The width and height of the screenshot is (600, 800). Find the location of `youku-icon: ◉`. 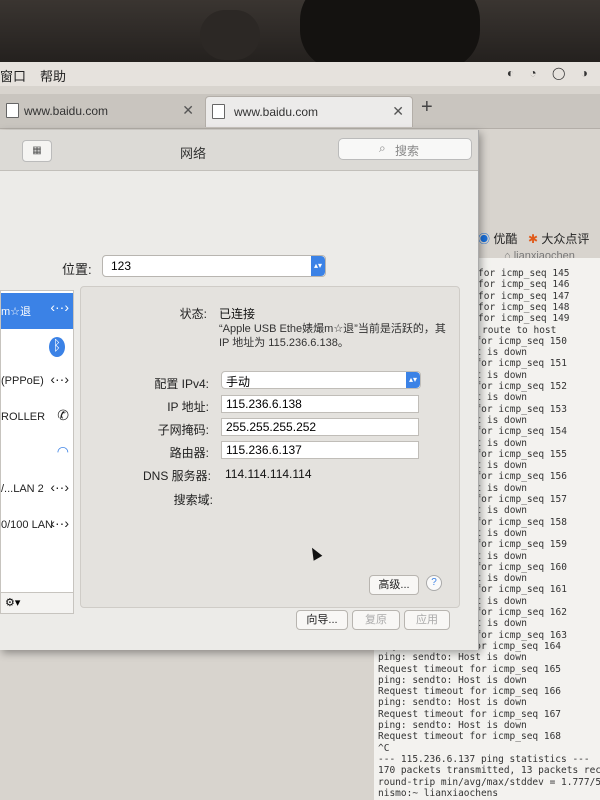

youku-icon: ◉ is located at coordinates (484, 239).